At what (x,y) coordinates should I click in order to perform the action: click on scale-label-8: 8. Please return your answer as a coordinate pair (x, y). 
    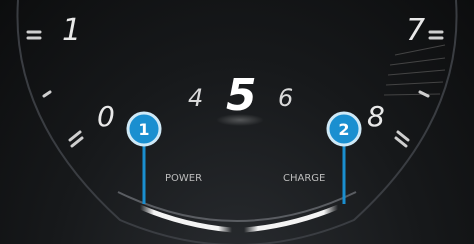
    Looking at the image, I should click on (376, 116).